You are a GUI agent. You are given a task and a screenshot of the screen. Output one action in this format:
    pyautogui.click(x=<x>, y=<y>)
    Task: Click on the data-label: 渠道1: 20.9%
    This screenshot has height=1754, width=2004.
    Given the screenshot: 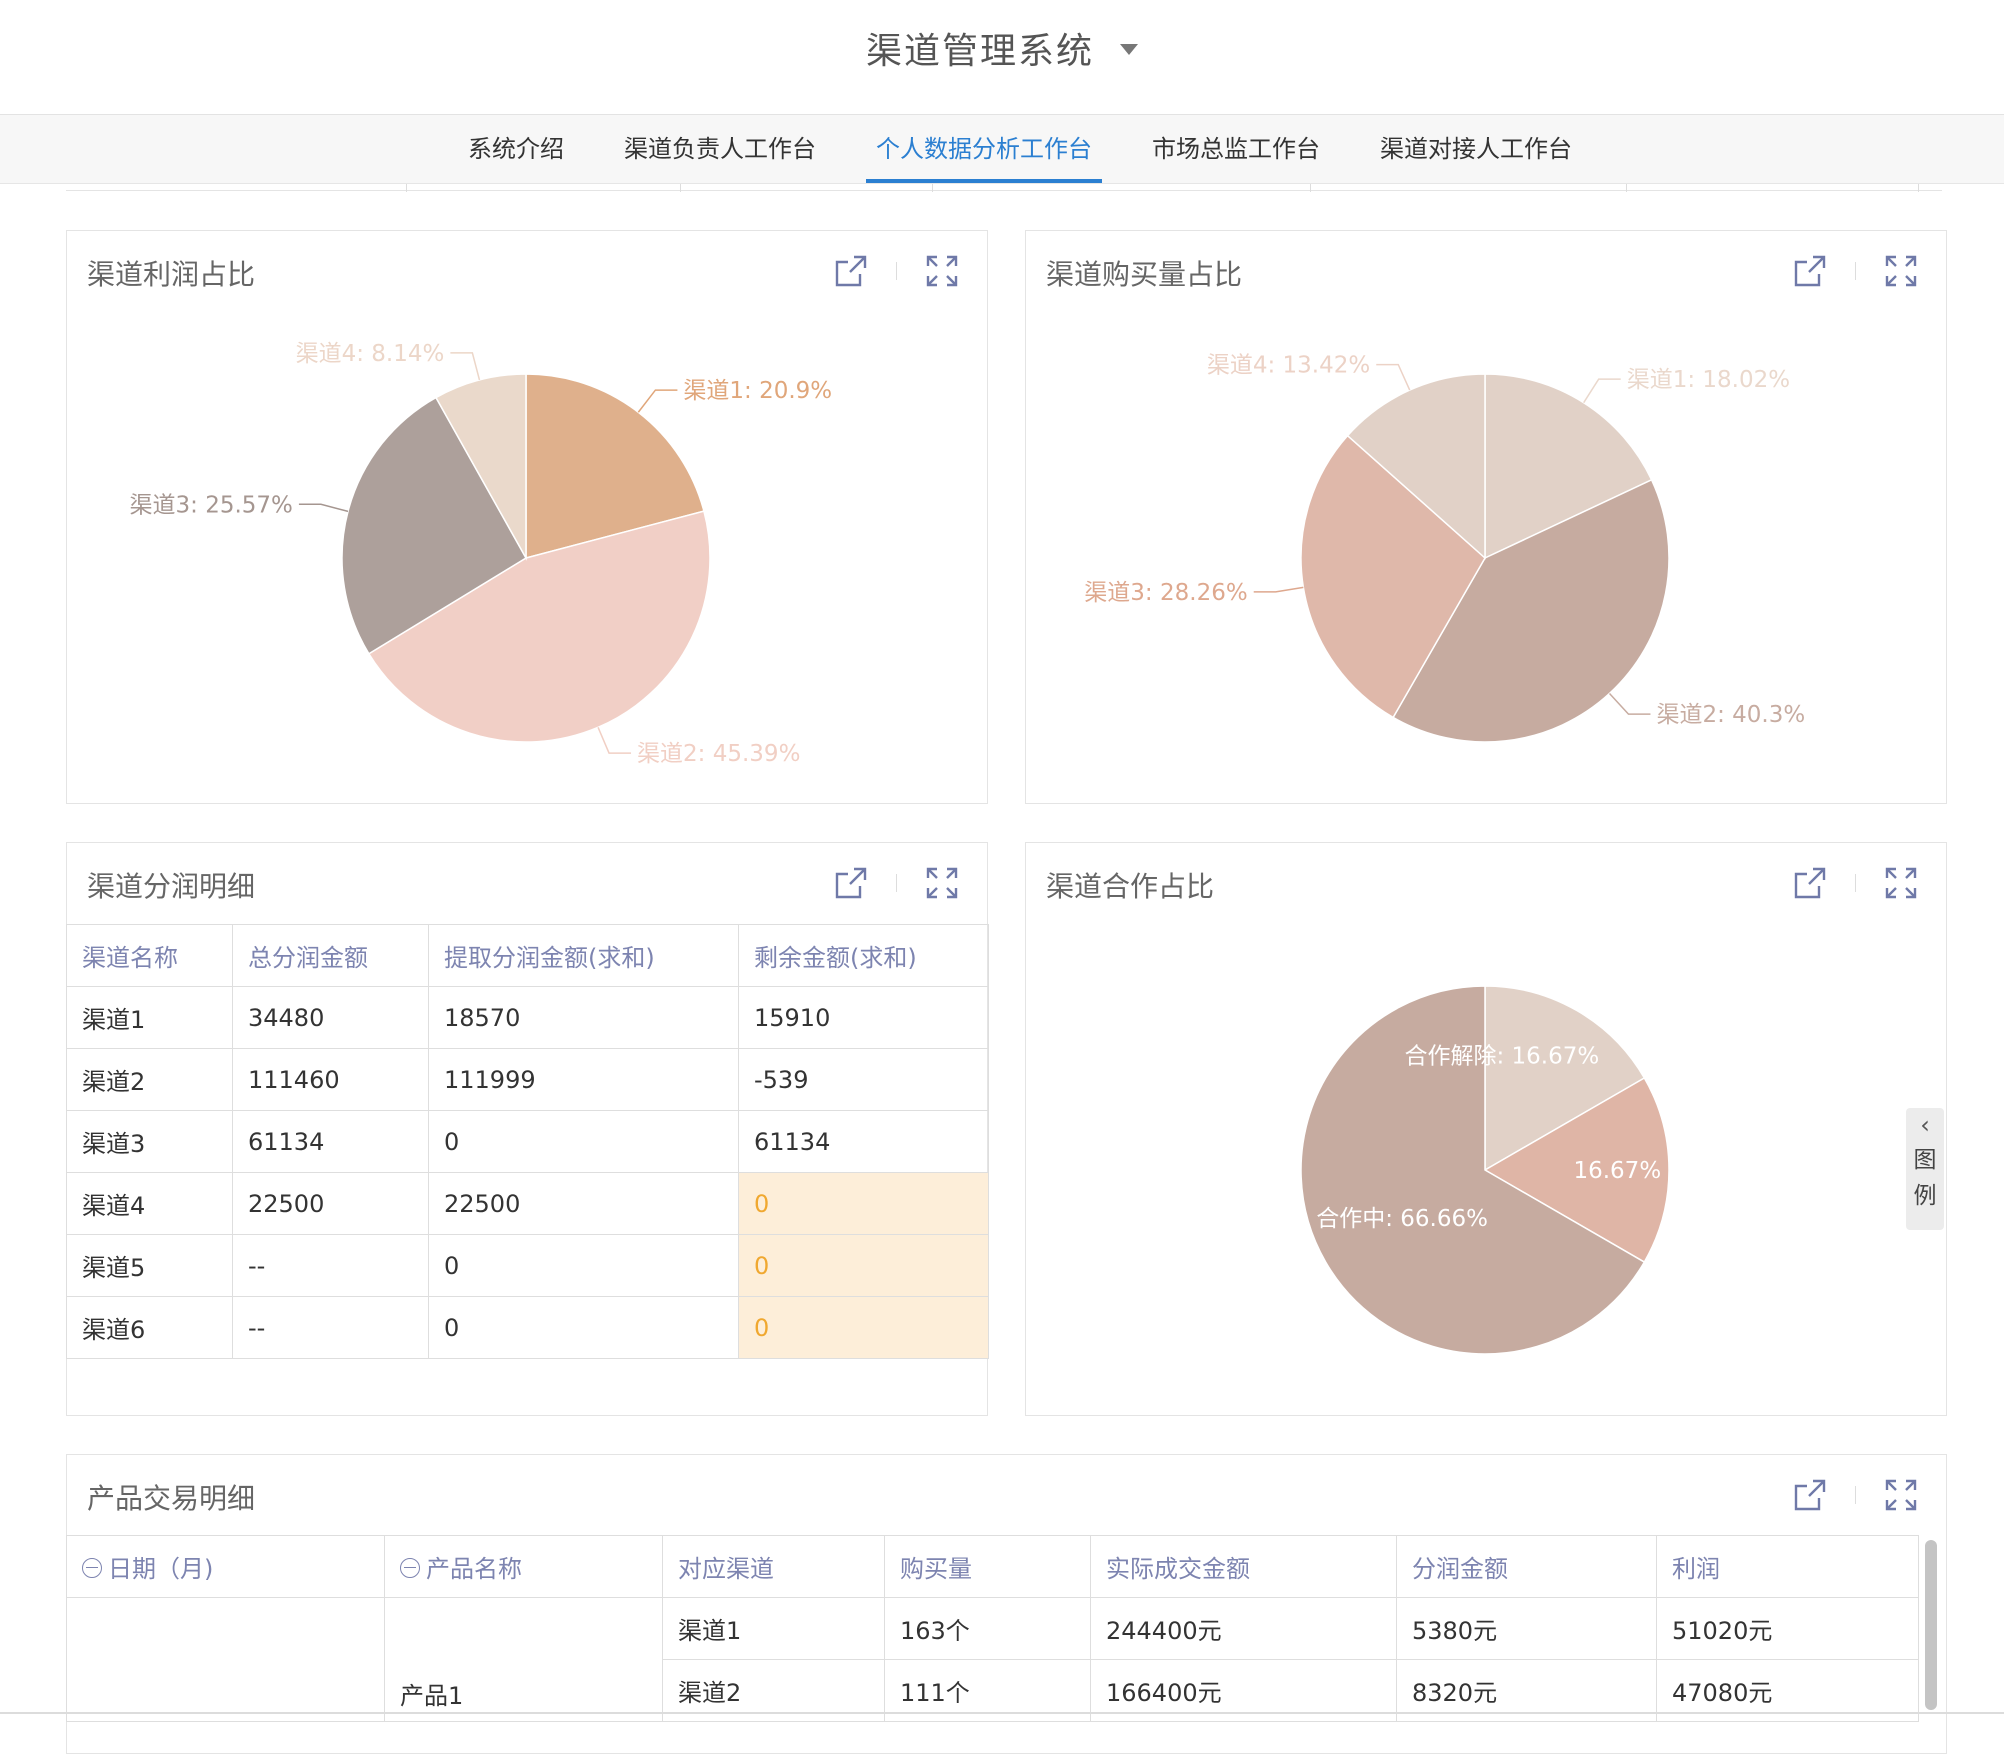 What is the action you would take?
    pyautogui.click(x=757, y=391)
    